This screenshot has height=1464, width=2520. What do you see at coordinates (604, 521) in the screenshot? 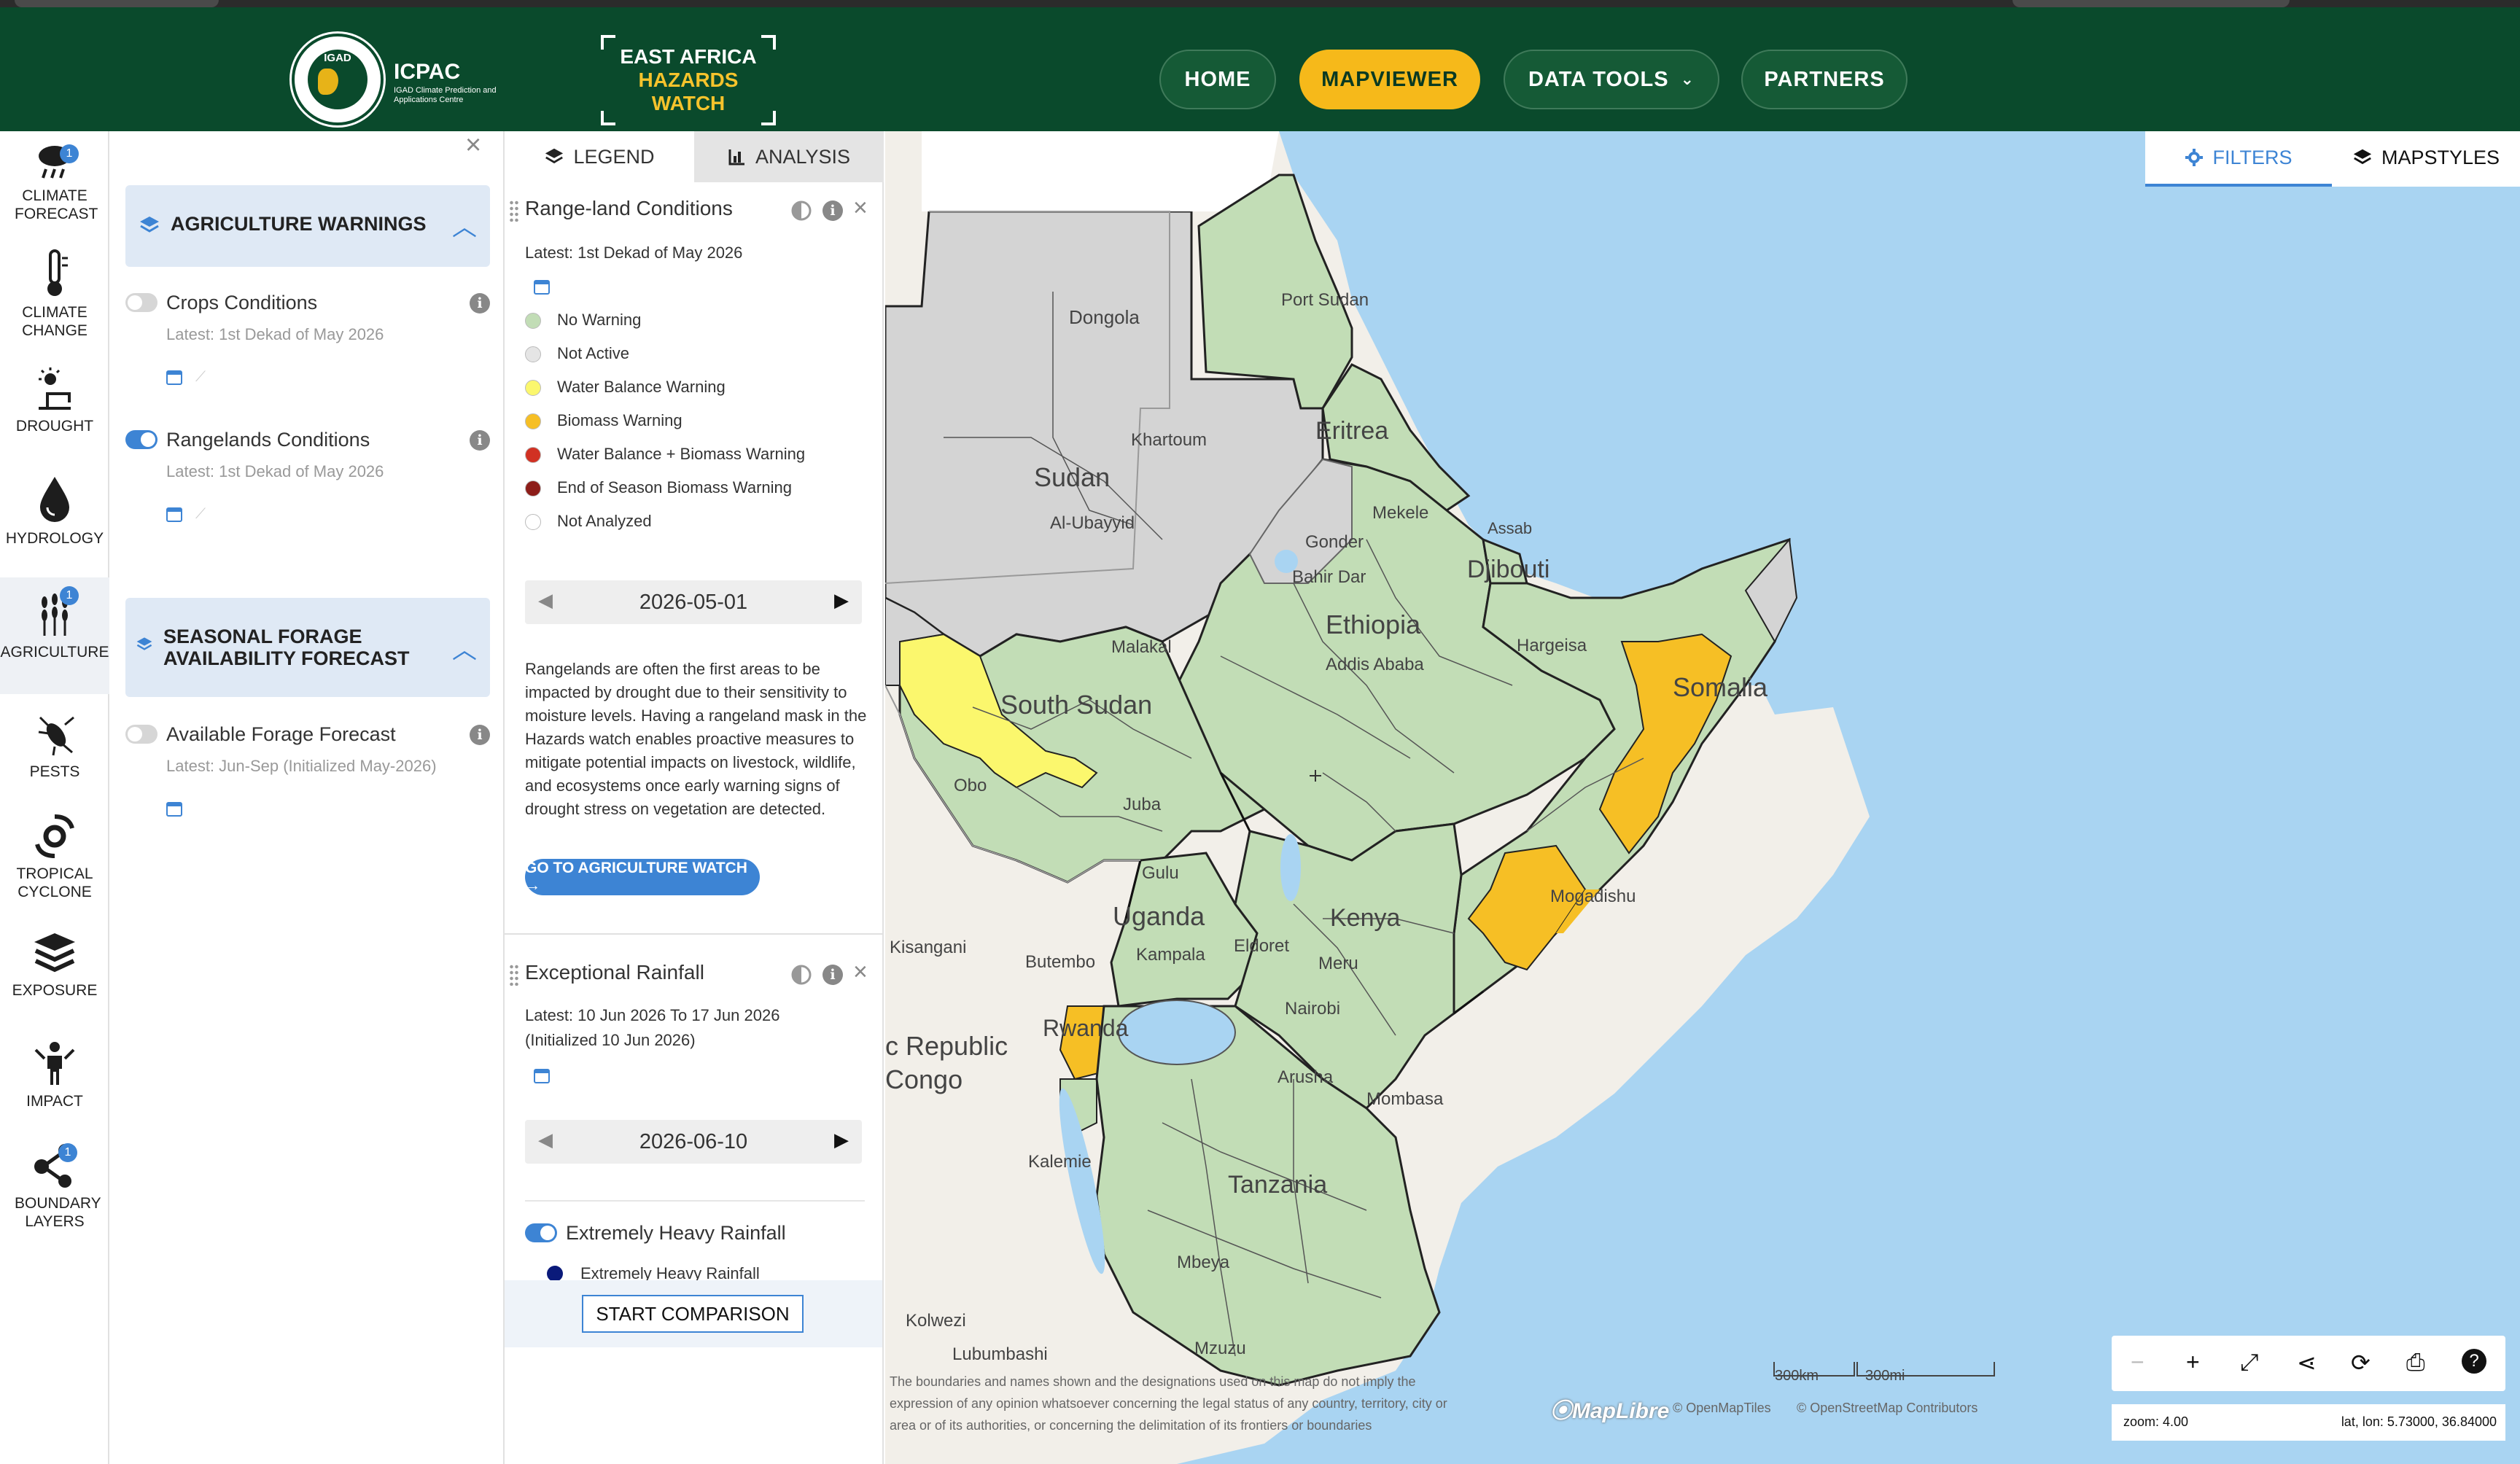
I see `legend-label: Not Analyzed` at bounding box center [604, 521].